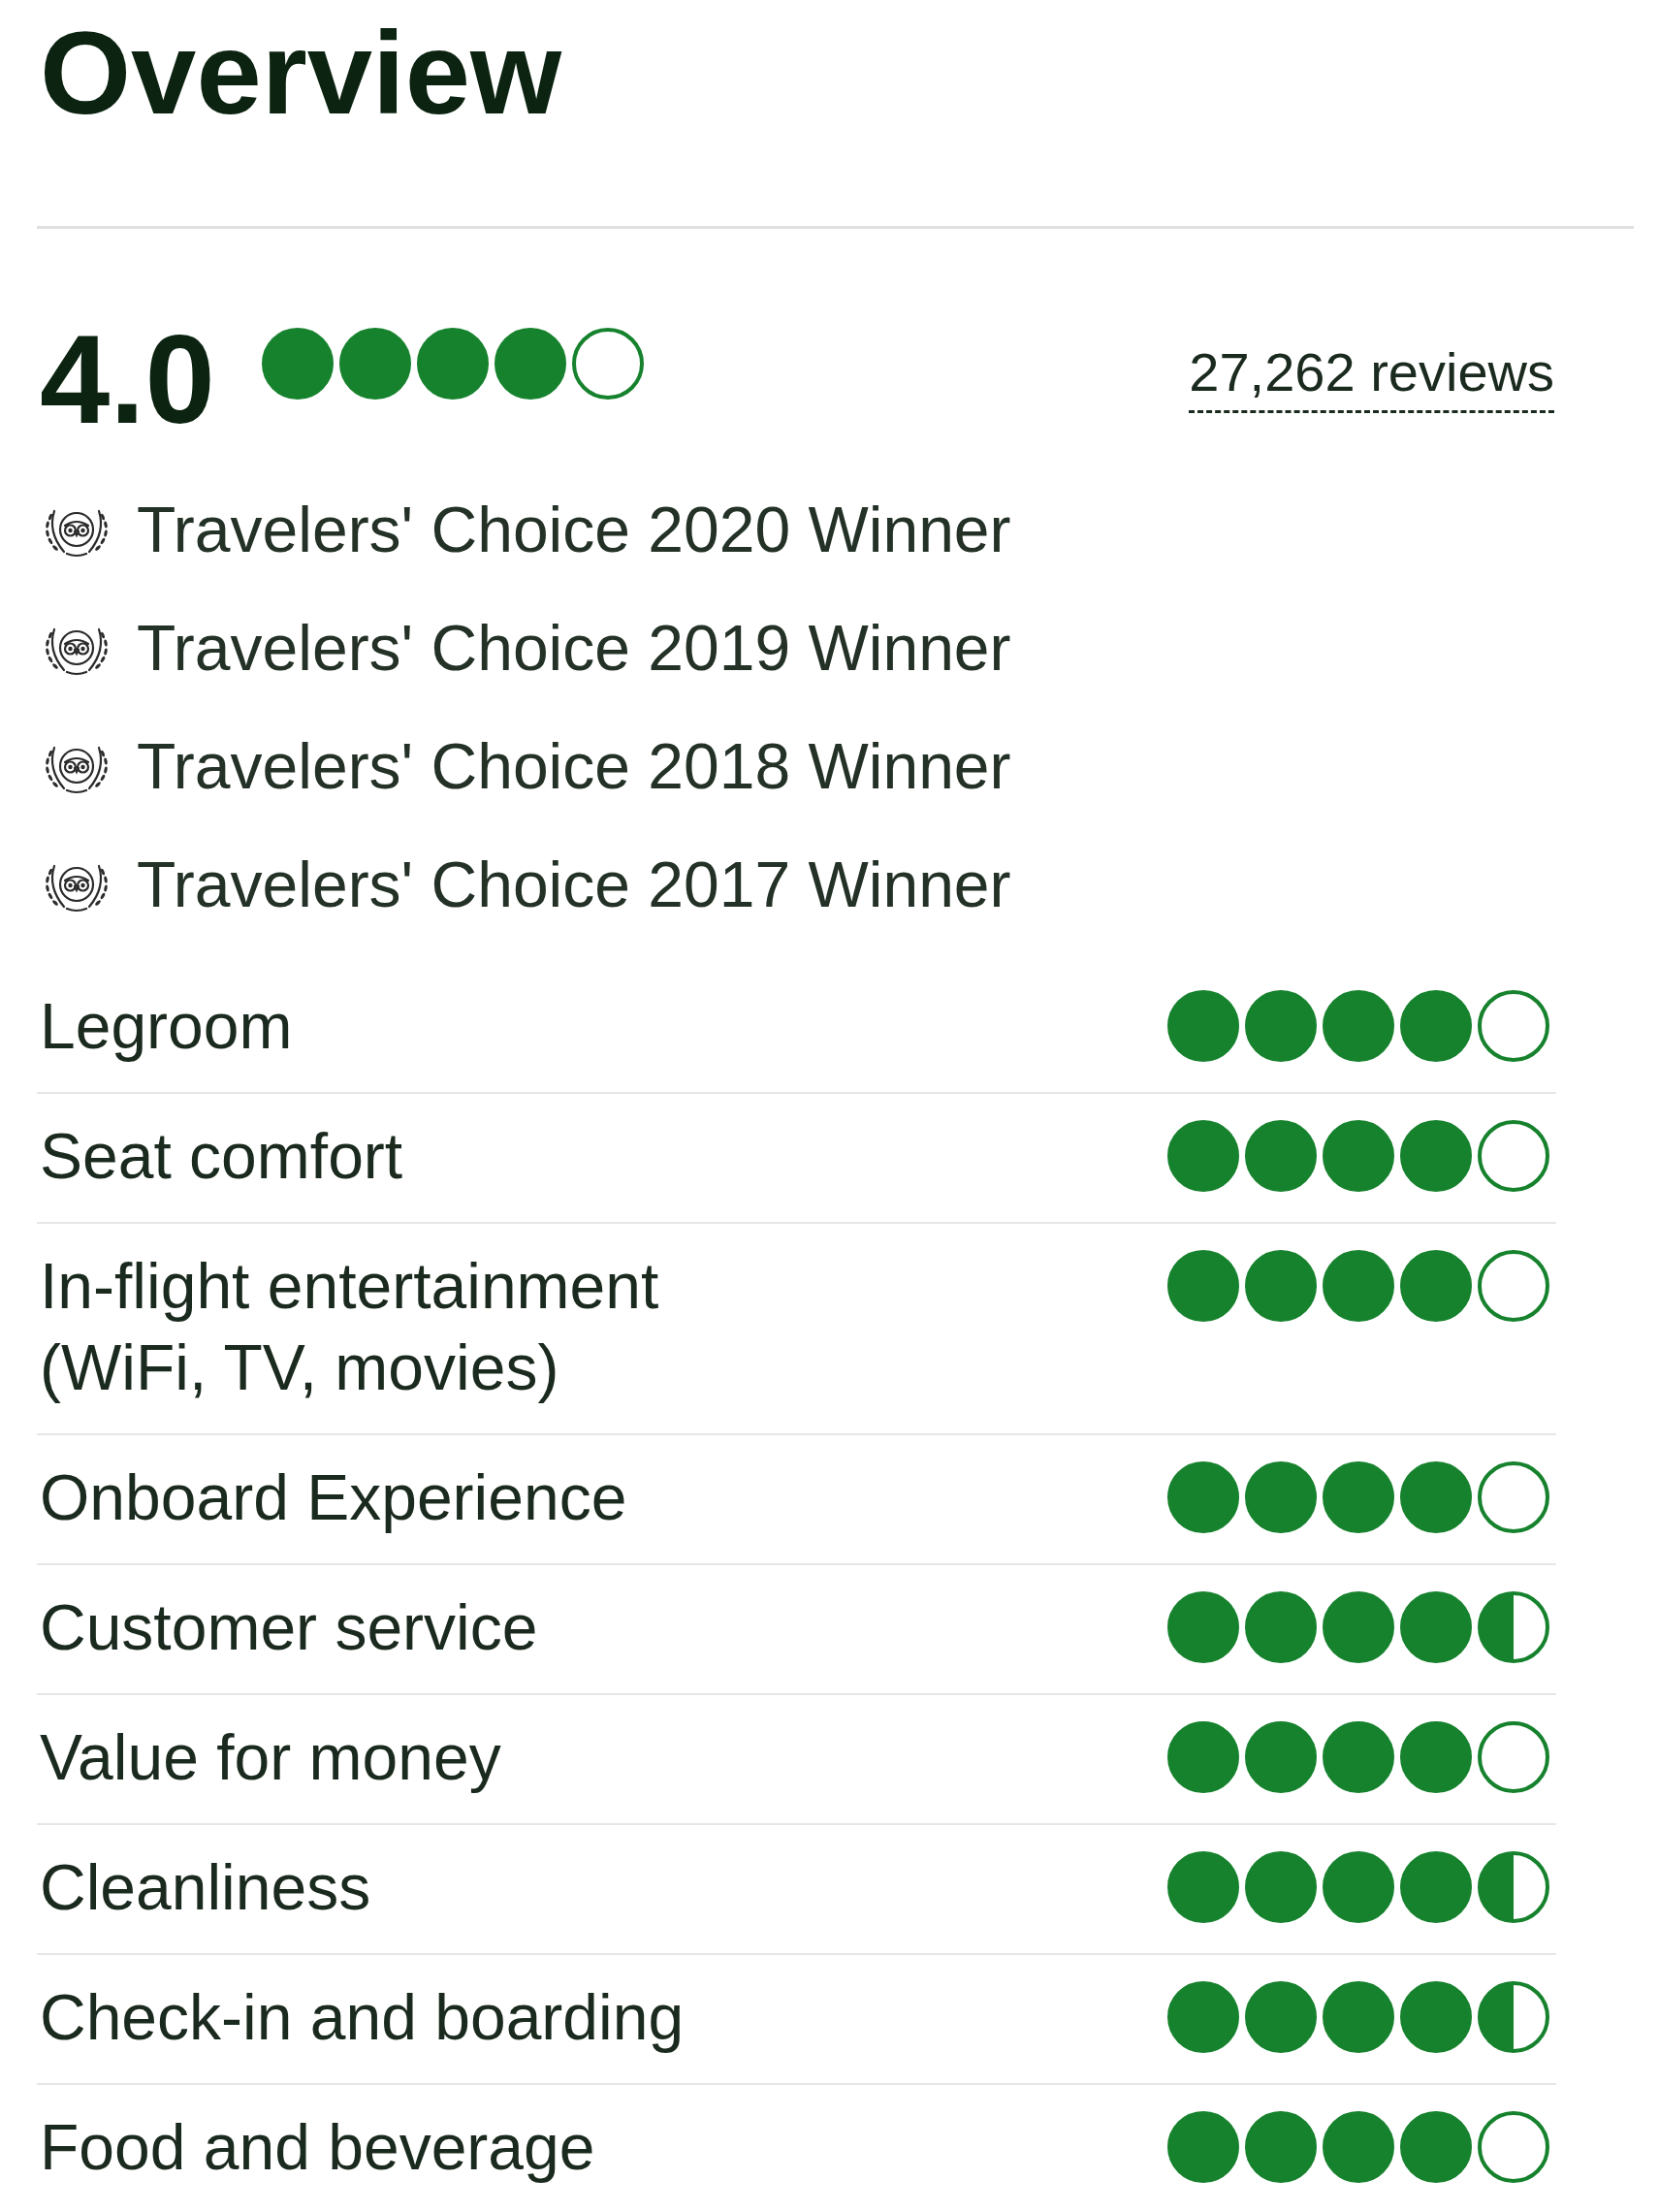 The width and height of the screenshot is (1659, 2212). I want to click on rating-score: 4.0, so click(127, 379).